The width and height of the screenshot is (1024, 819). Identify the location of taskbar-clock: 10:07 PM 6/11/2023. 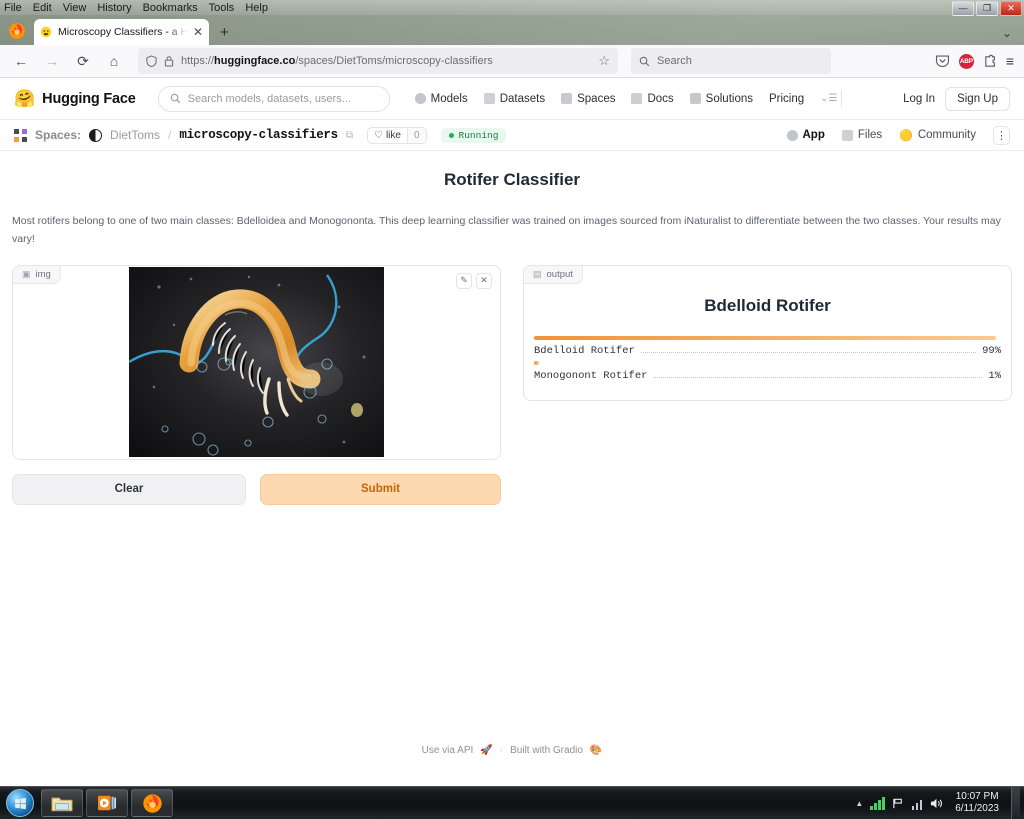
(977, 803).